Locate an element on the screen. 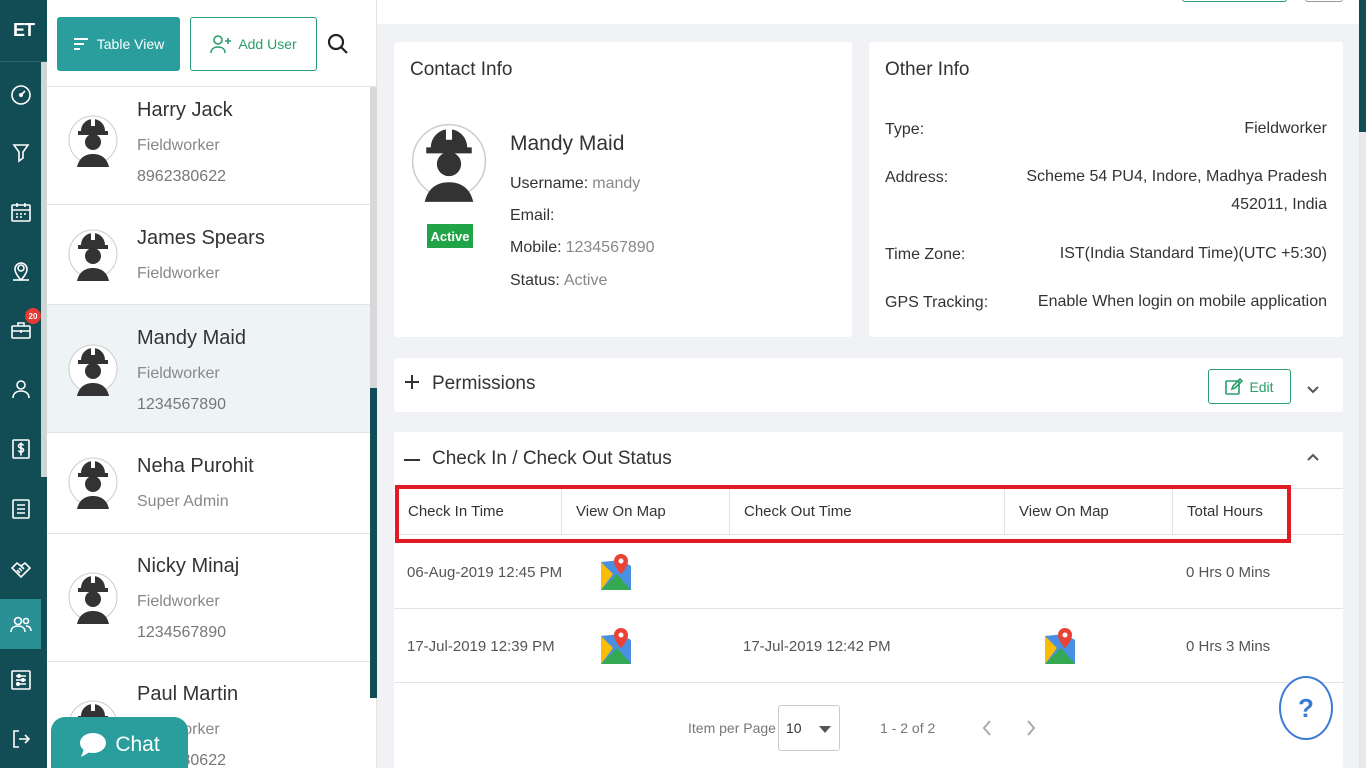 This screenshot has height=768, width=1366. person-icon is located at coordinates (20, 389).